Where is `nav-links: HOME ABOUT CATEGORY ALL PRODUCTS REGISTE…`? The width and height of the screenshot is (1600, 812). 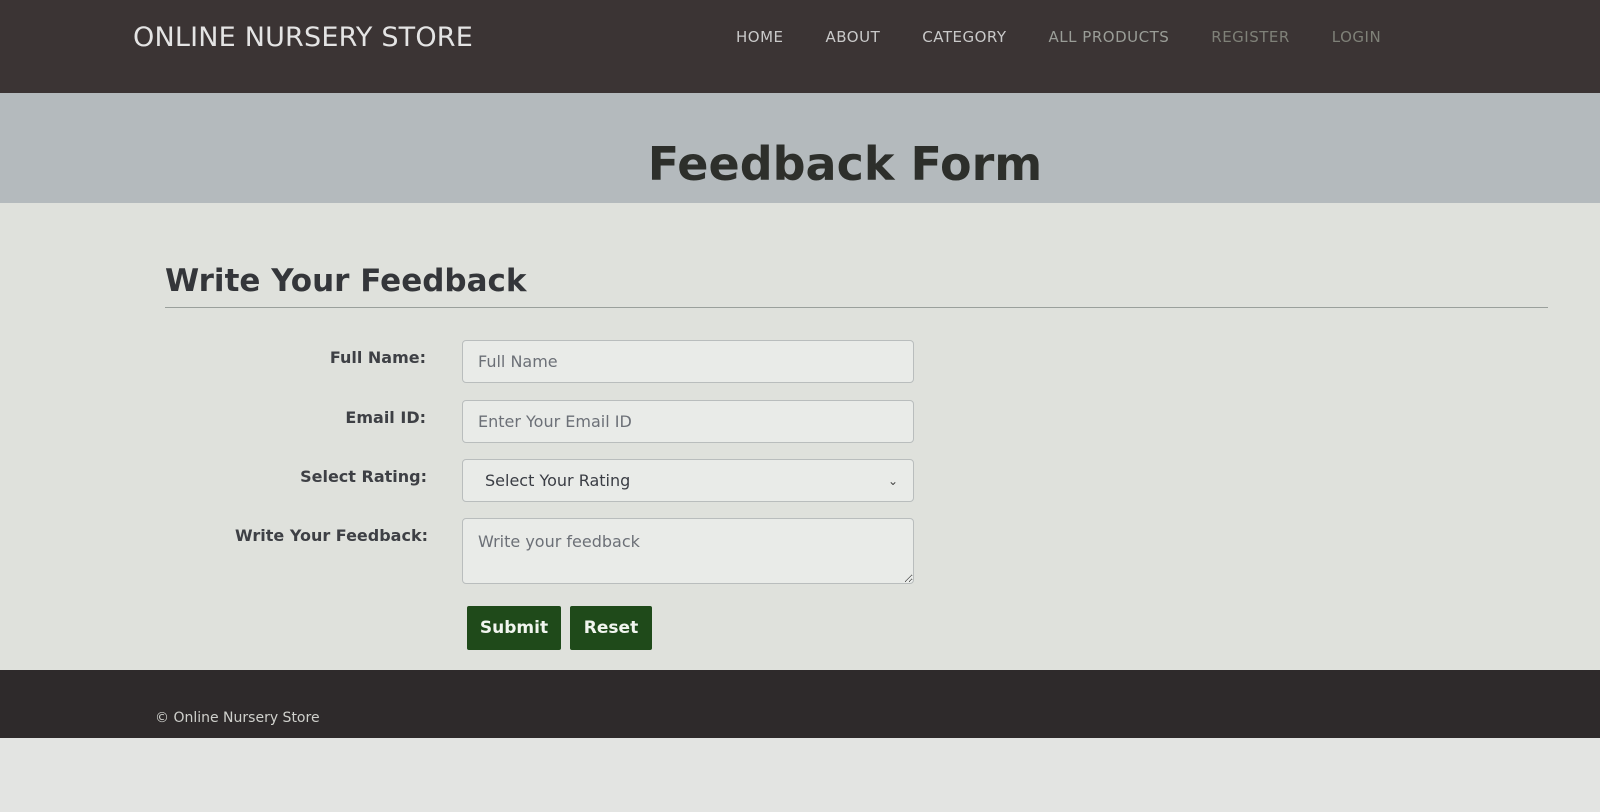
nav-links: HOME ABOUT CATEGORY ALL PRODUCTS REGISTE… is located at coordinates (1079, 37).